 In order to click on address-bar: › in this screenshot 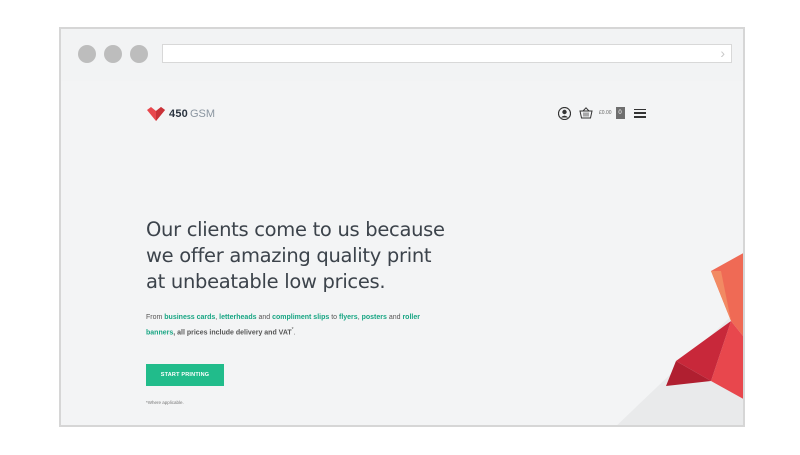, I will do `click(447, 53)`.